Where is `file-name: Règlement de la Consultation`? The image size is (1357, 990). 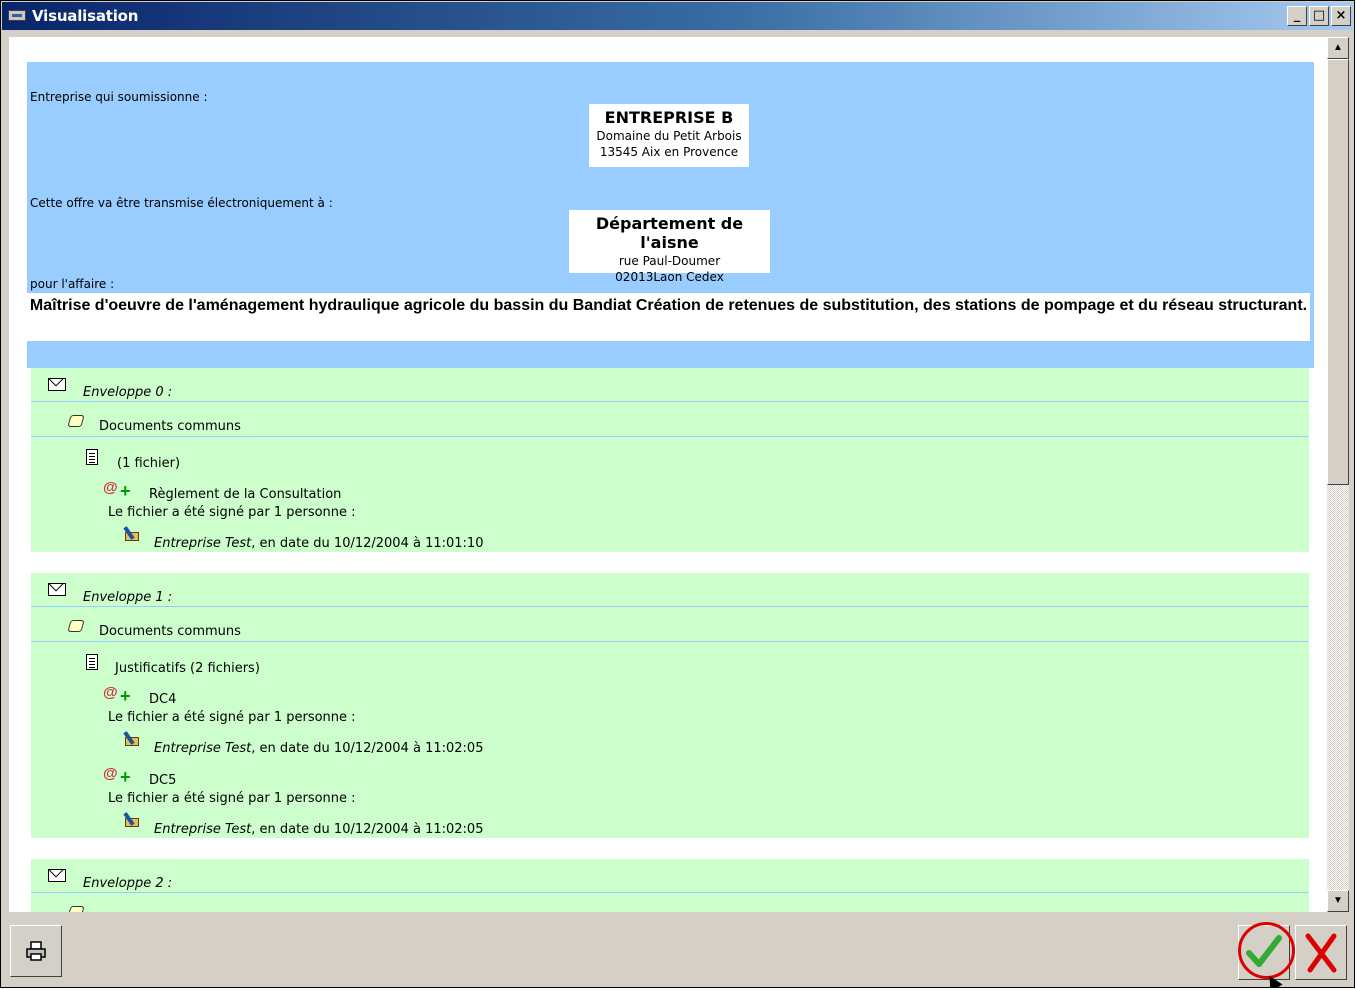 file-name: Règlement de la Consultation is located at coordinates (245, 494).